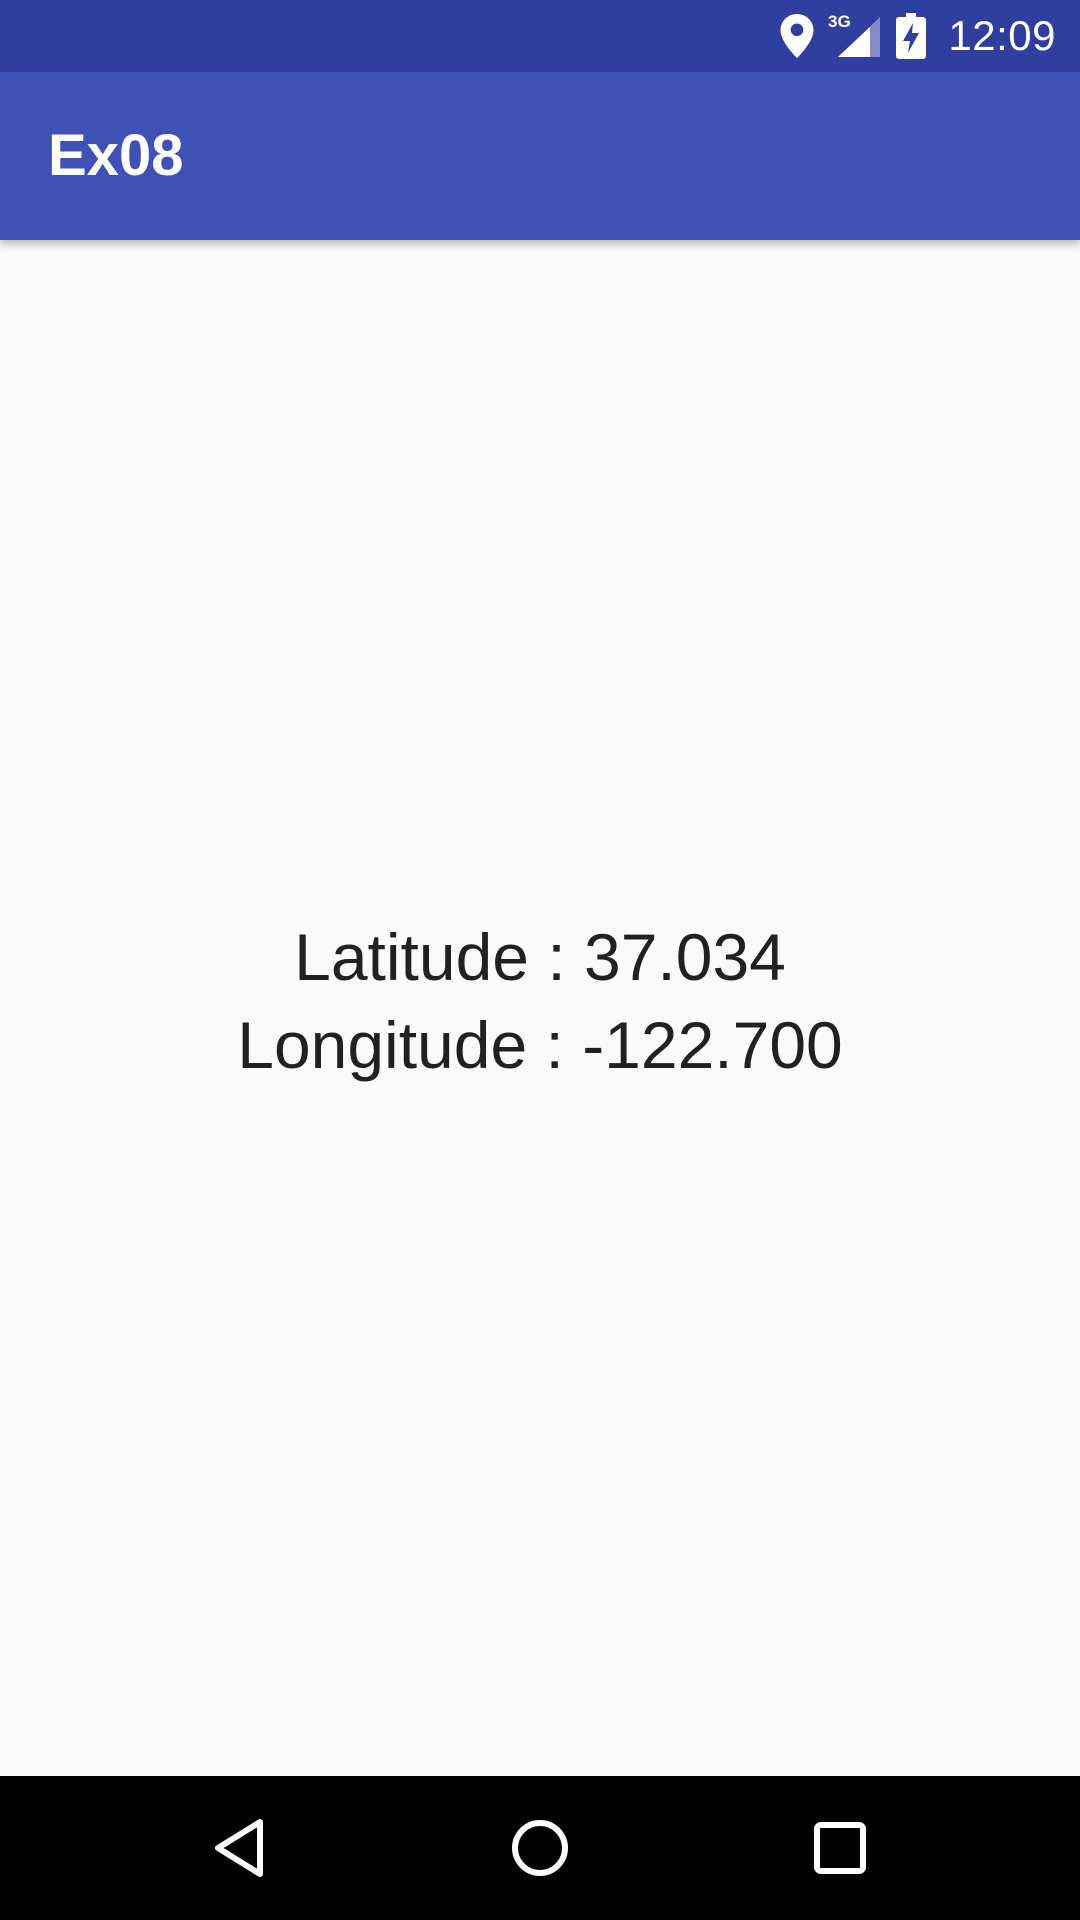 The image size is (1080, 1920). Describe the element at coordinates (540, 156) in the screenshot. I see `app-bar: Ex08` at that location.